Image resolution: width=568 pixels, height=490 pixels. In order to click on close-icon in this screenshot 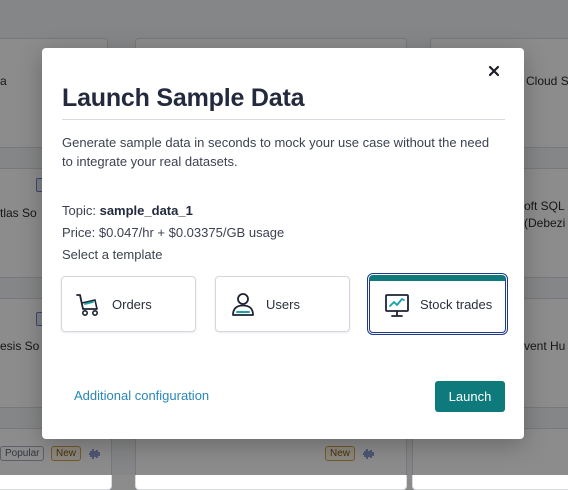, I will do `click(494, 71)`.